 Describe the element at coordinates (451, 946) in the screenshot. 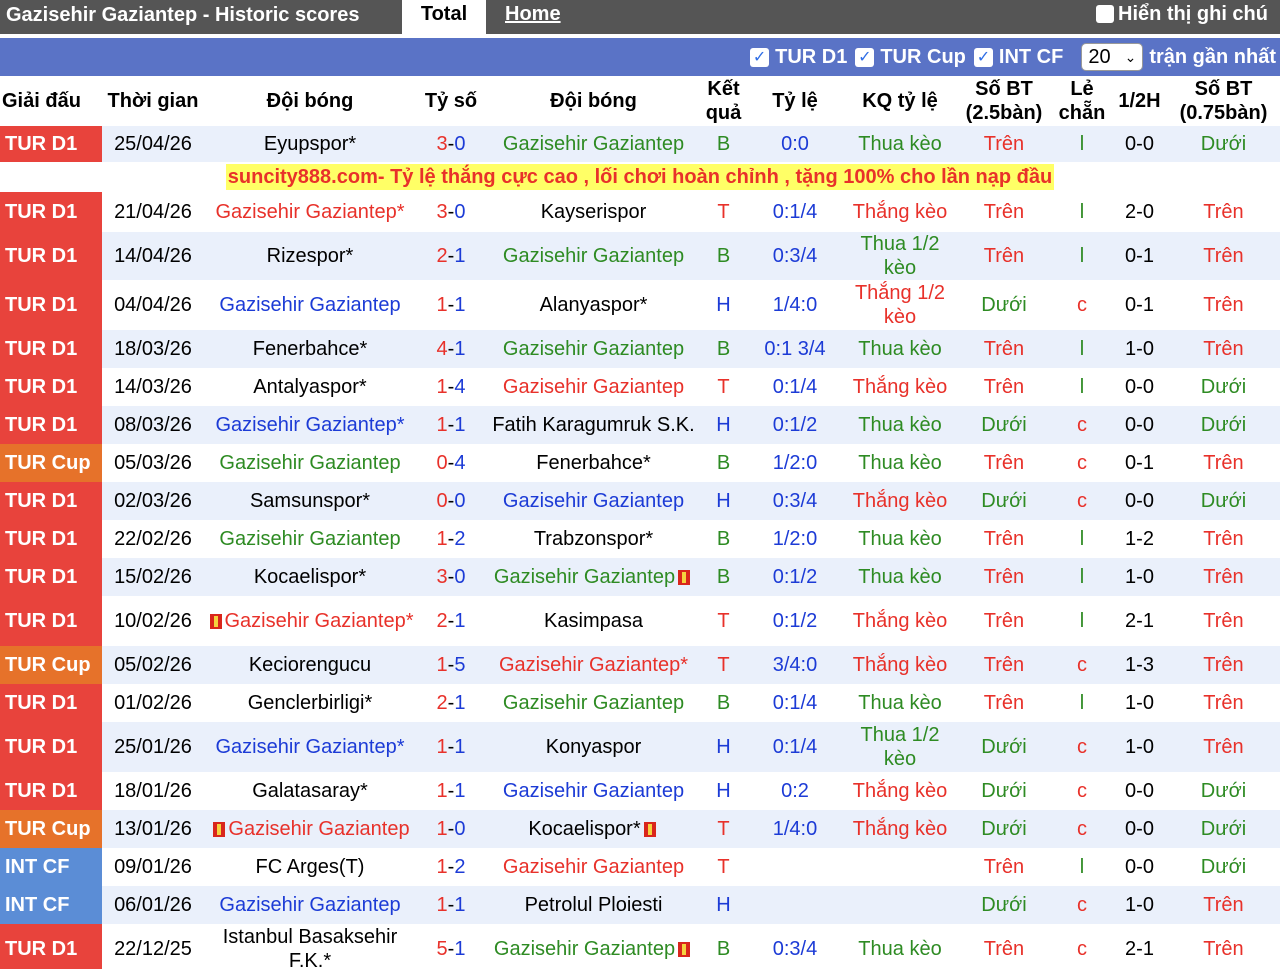

I see `score: 5-1` at that location.